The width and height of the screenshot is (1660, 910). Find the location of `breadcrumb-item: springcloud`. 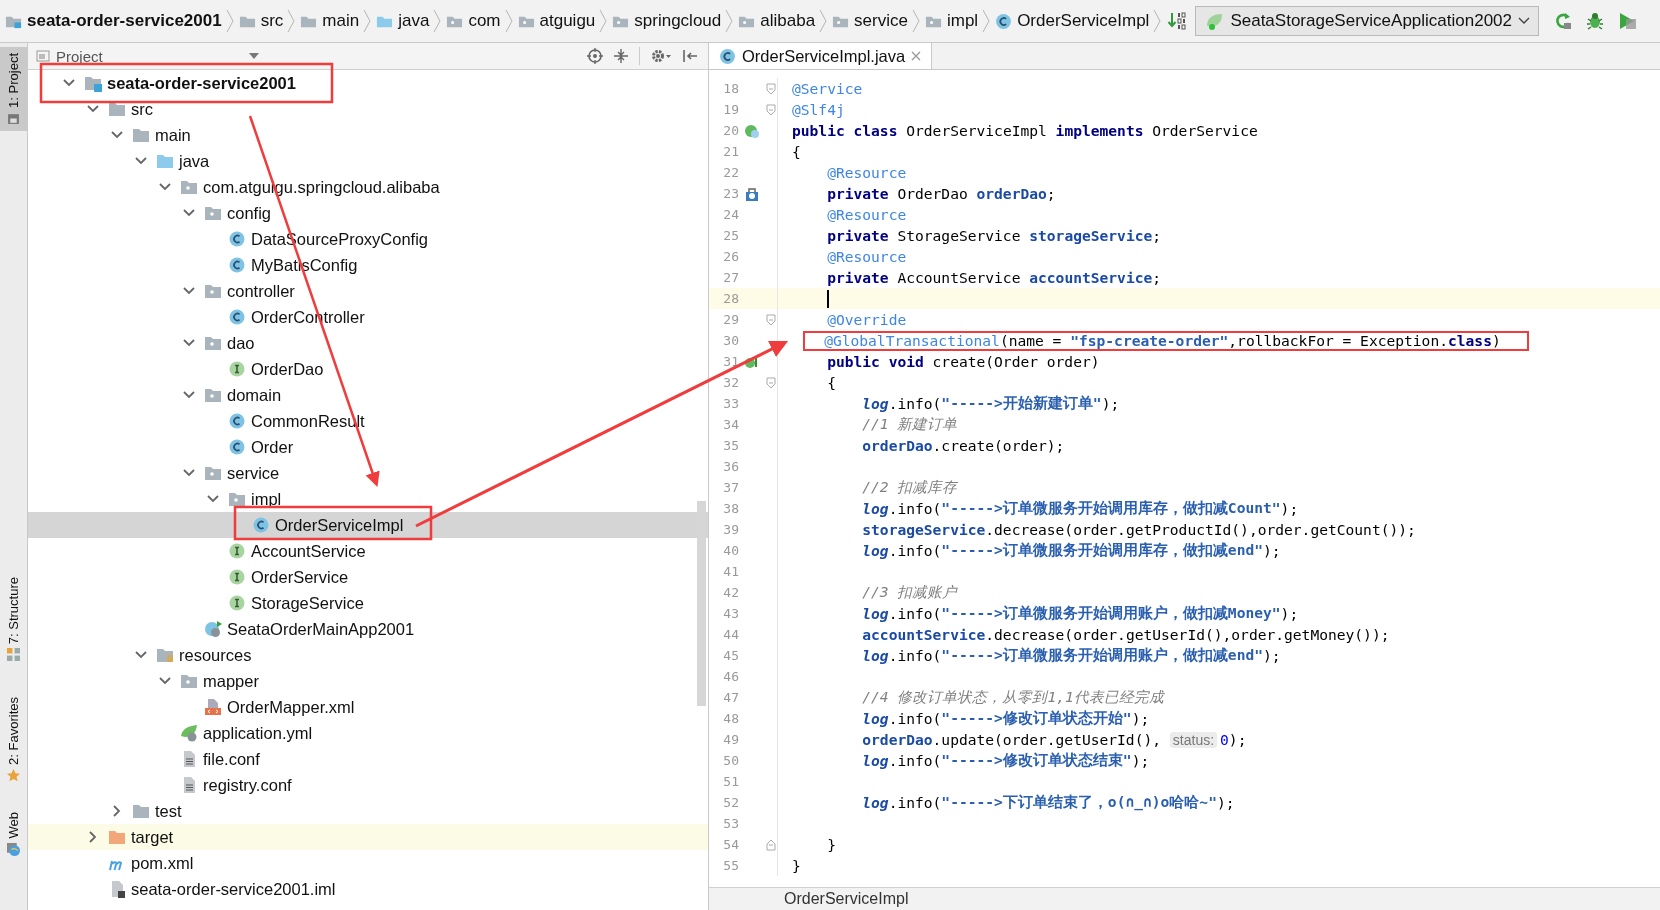

breadcrumb-item: springcloud is located at coordinates (666, 21).